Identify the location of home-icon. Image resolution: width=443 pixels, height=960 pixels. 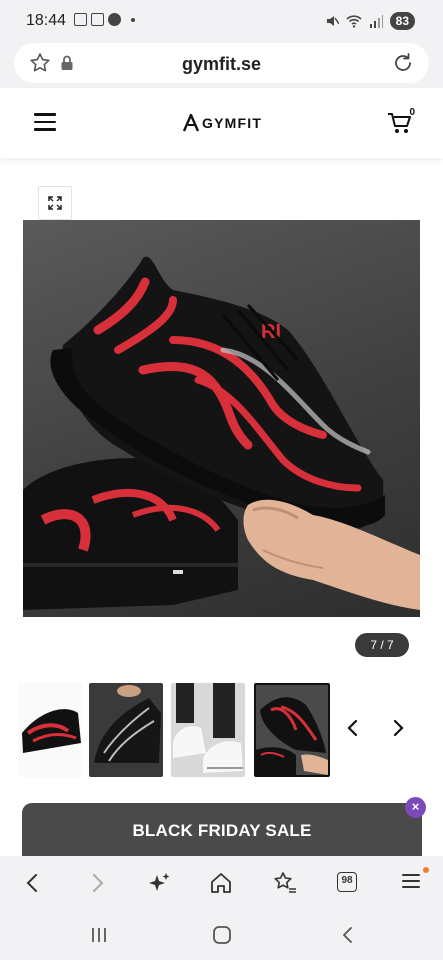
(221, 883).